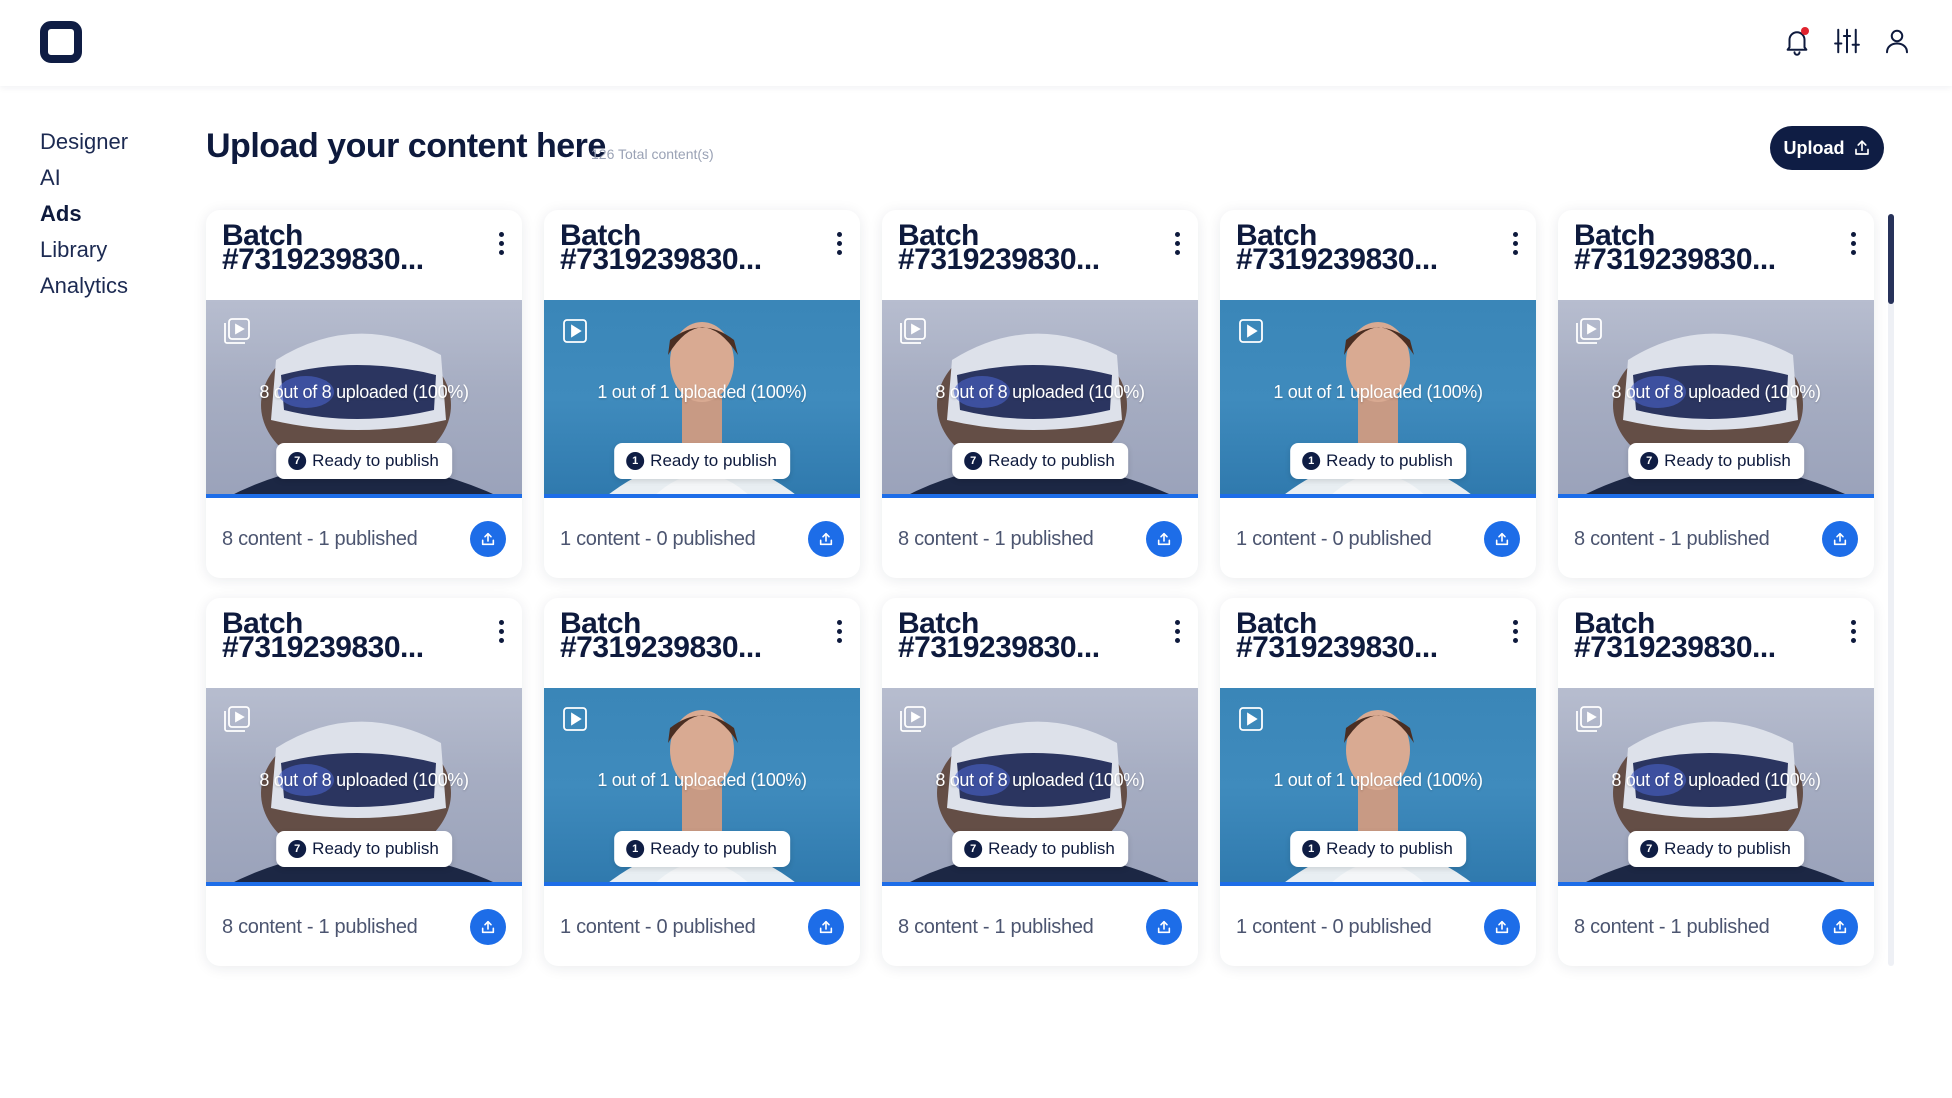  Describe the element at coordinates (1897, 41) in the screenshot. I see `user-icon` at that location.